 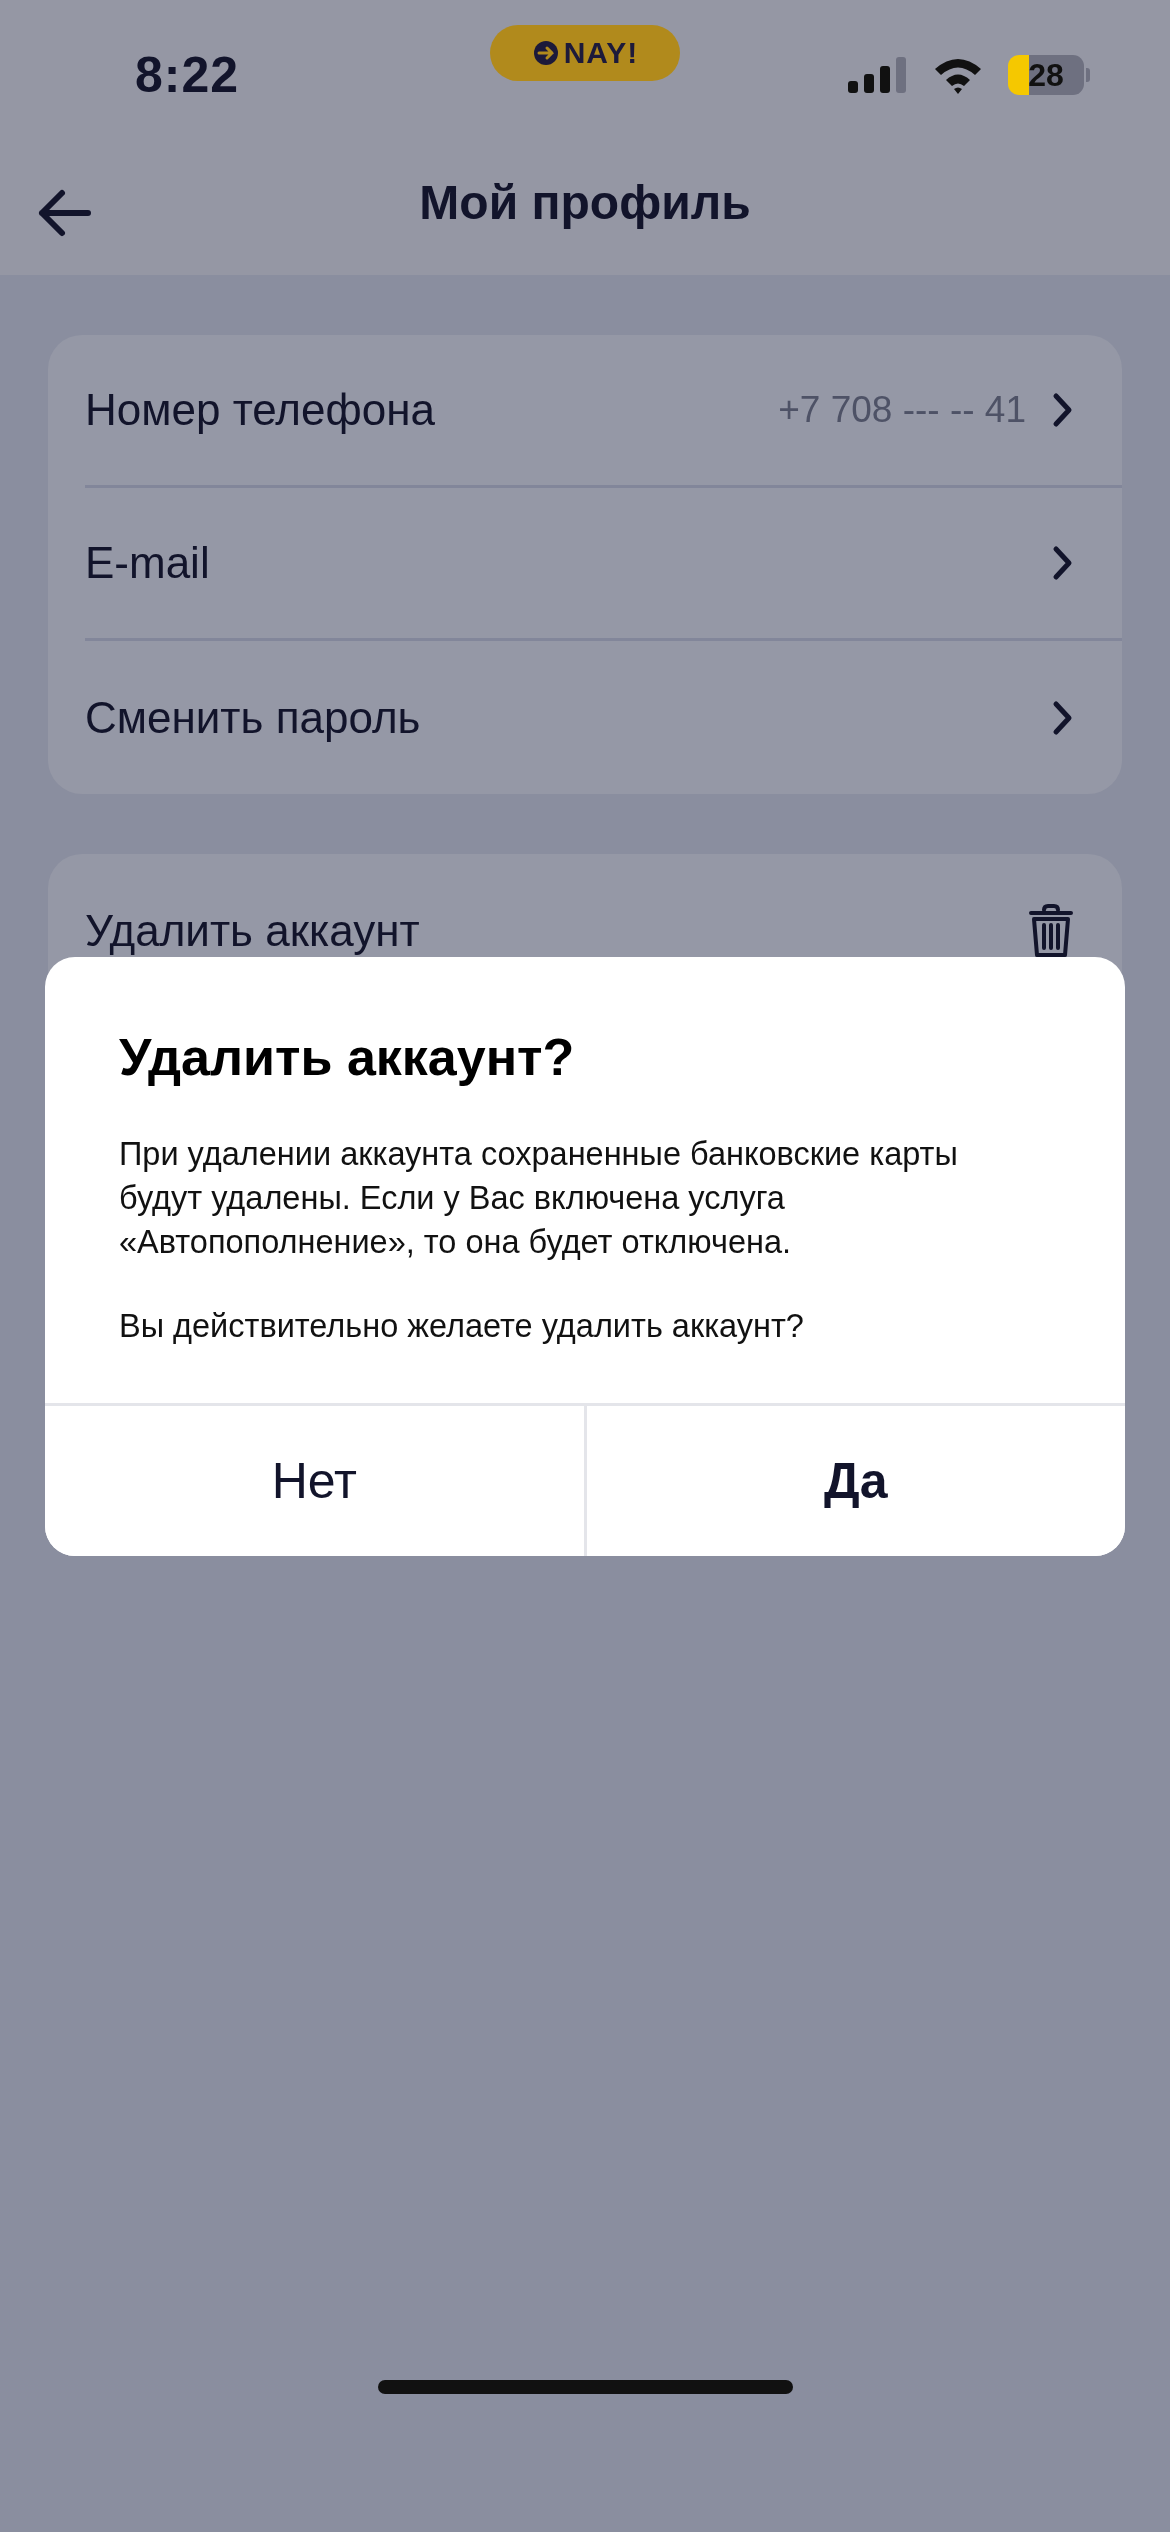 I want to click on app-badge: NAY!, so click(x=585, y=53).